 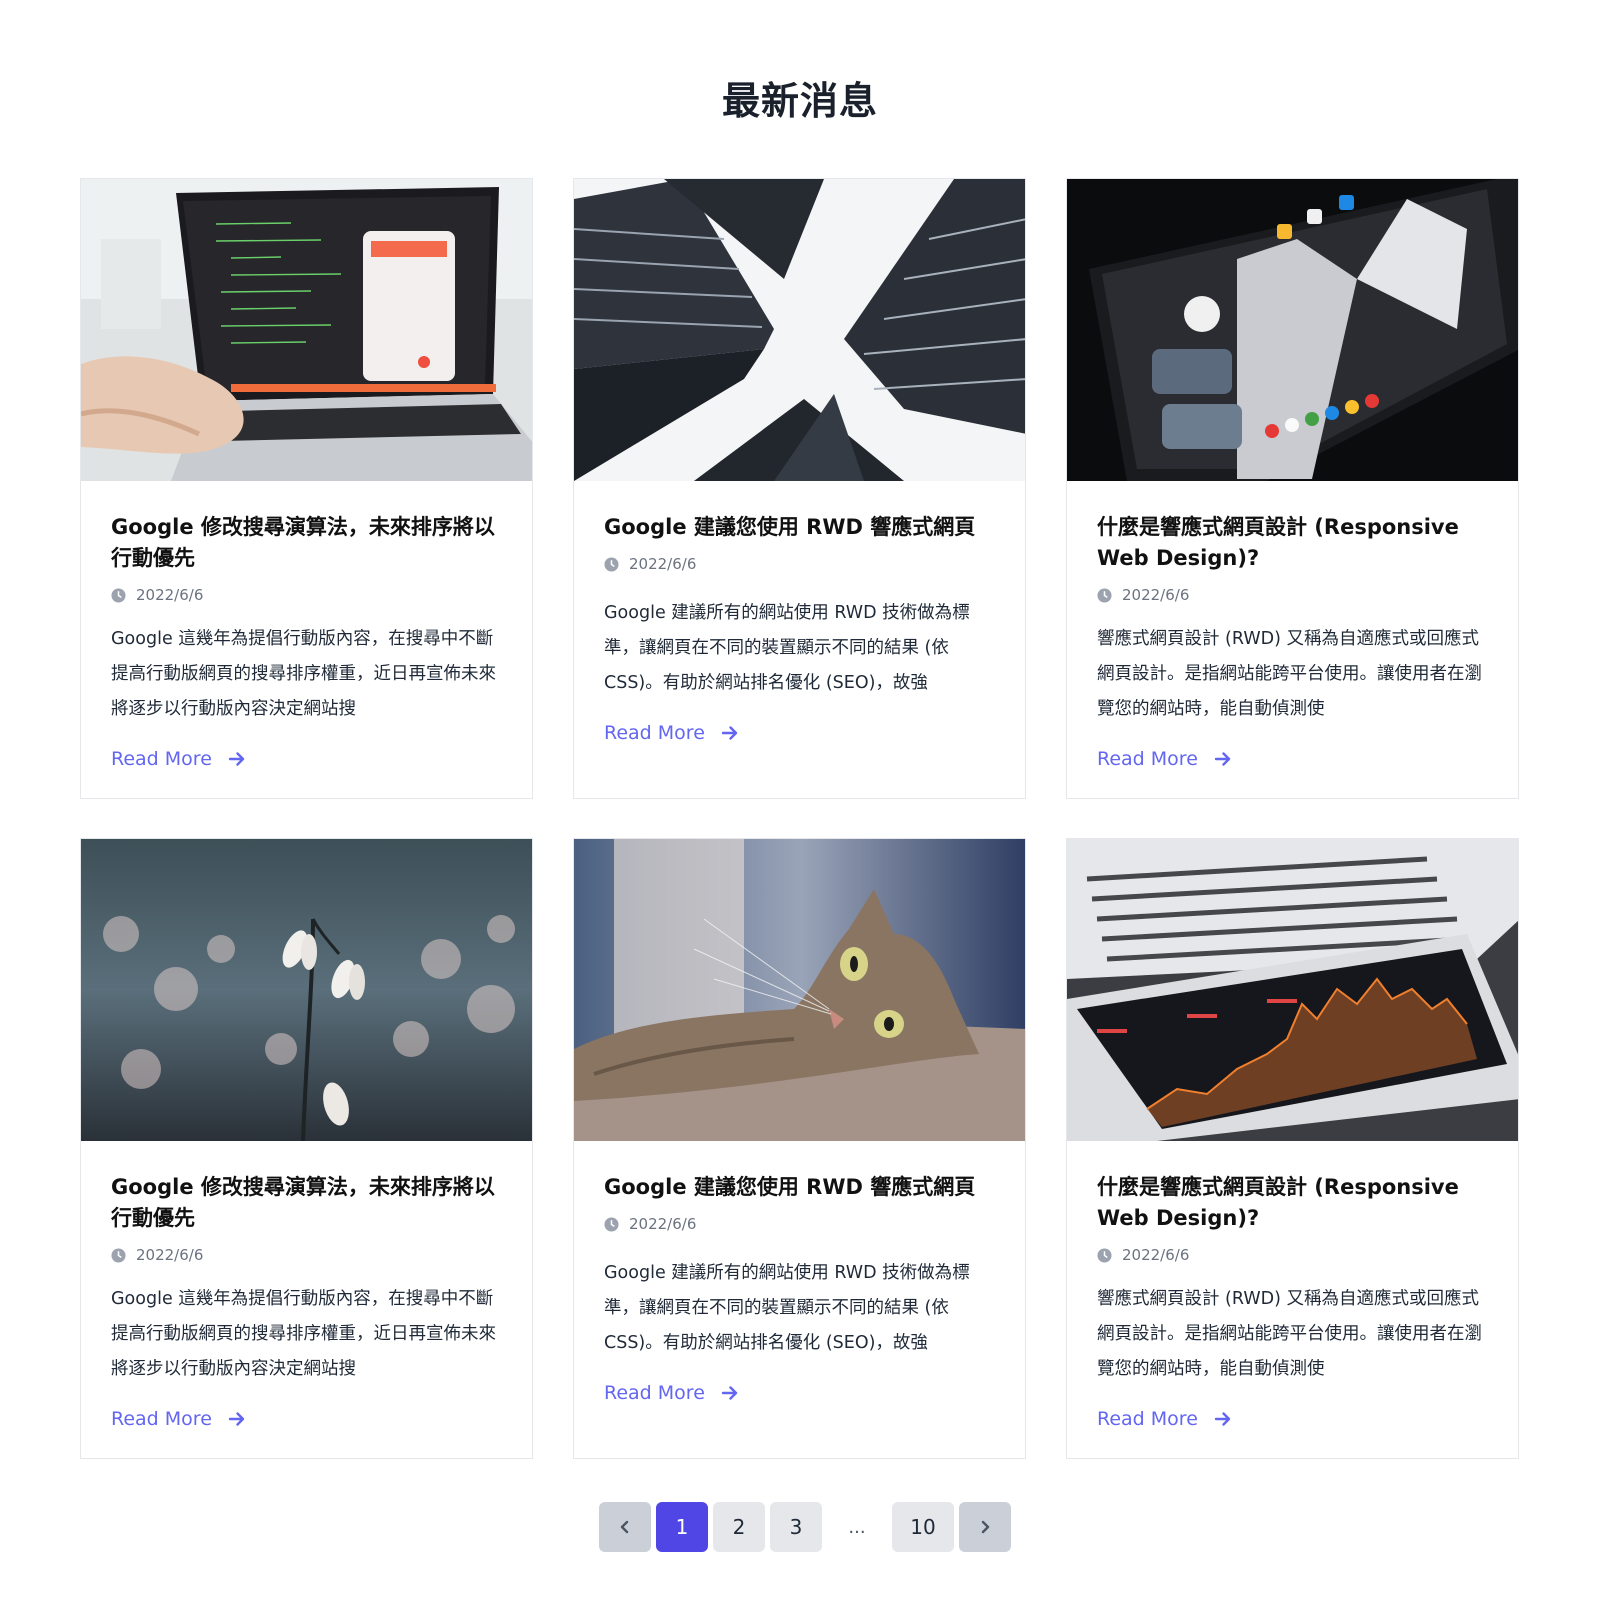 I want to click on pagination-prev-button, so click(x=625, y=1527).